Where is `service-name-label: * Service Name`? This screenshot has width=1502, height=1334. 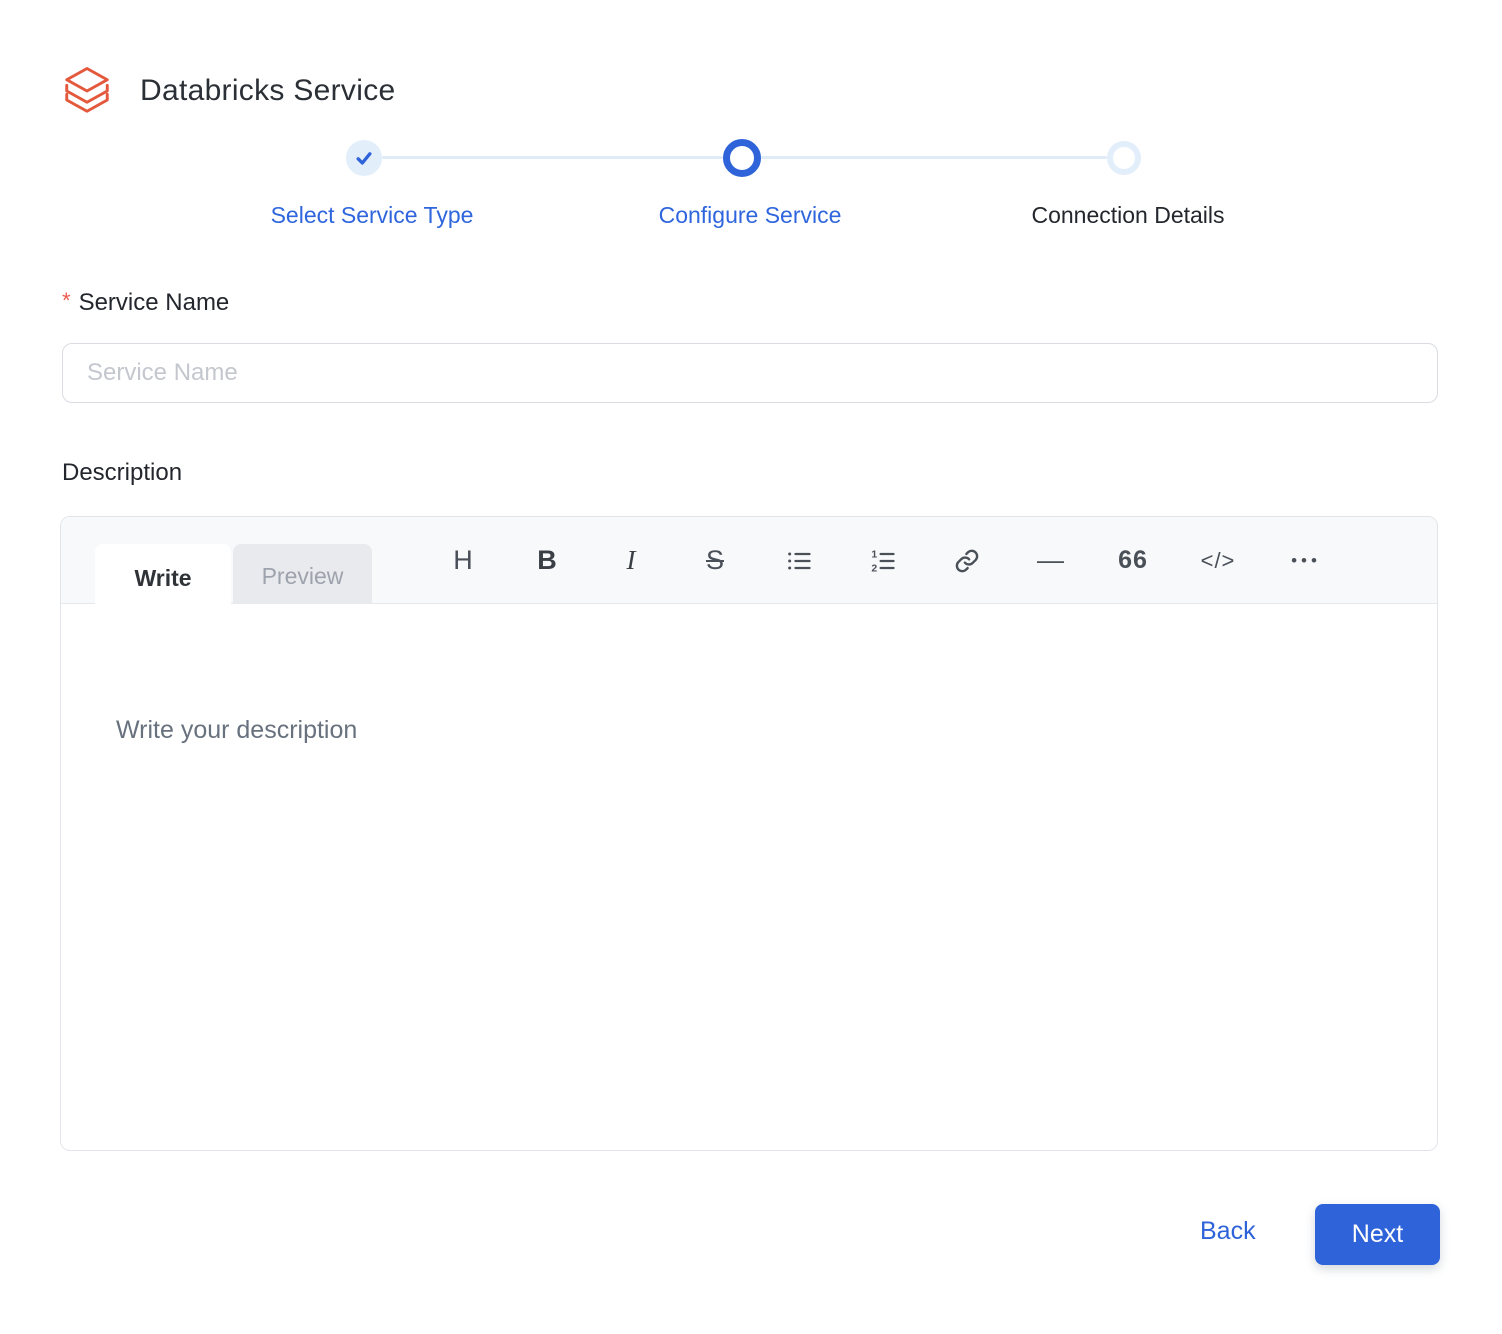
service-name-label: * Service Name is located at coordinates (145, 302).